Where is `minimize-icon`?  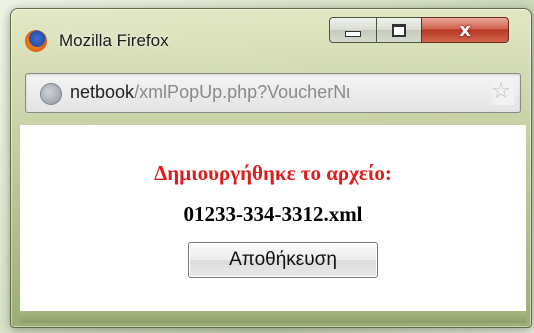
minimize-icon is located at coordinates (353, 34).